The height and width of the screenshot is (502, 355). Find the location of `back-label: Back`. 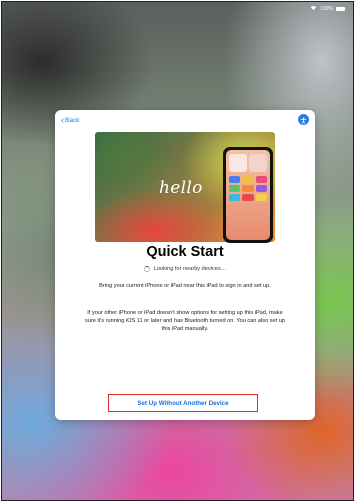

back-label: Back is located at coordinates (72, 120).